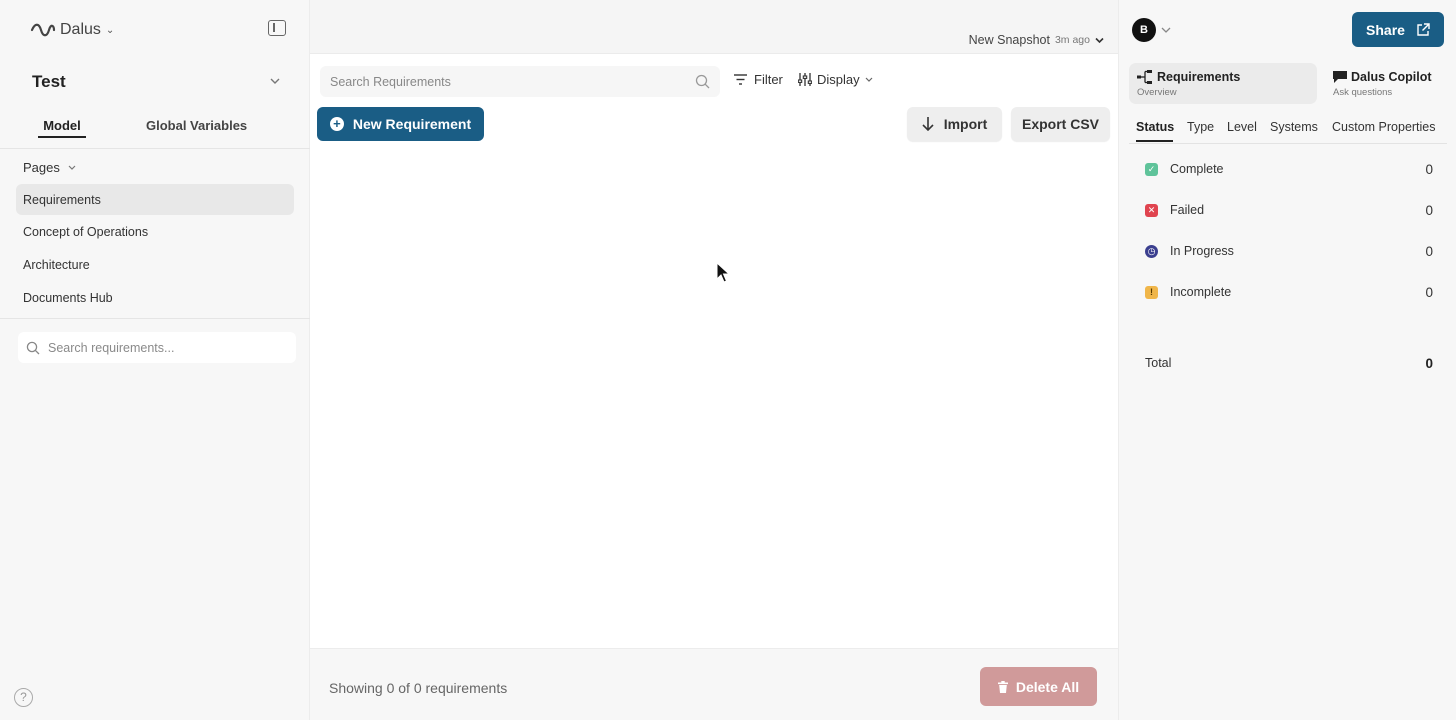 Image resolution: width=1456 pixels, height=720 pixels. Describe the element at coordinates (41, 167) in the screenshot. I see `pages-label: Pages` at that location.